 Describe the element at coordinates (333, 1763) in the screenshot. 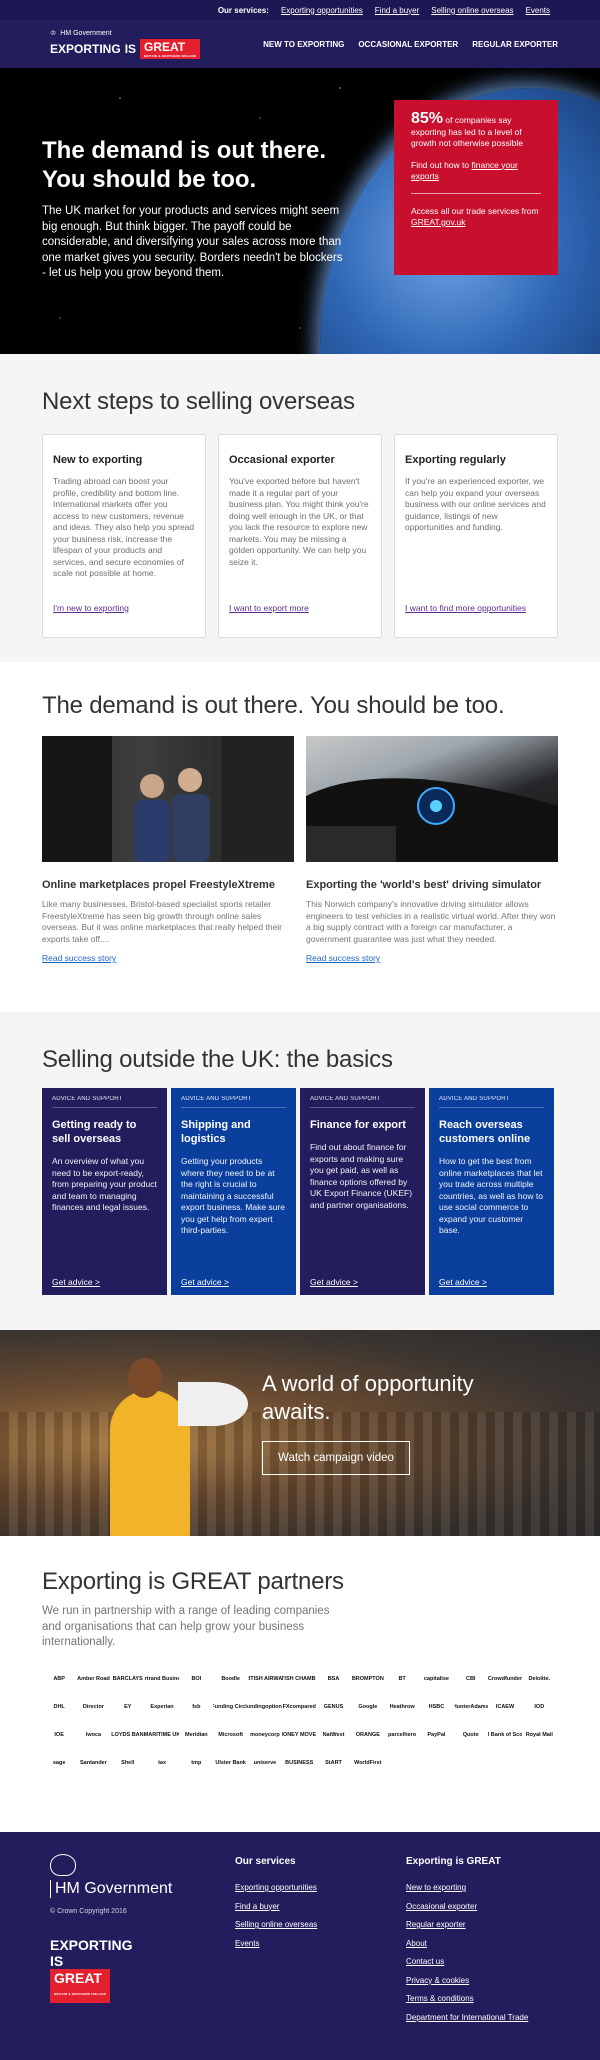

I see `partner-logo: StART` at that location.